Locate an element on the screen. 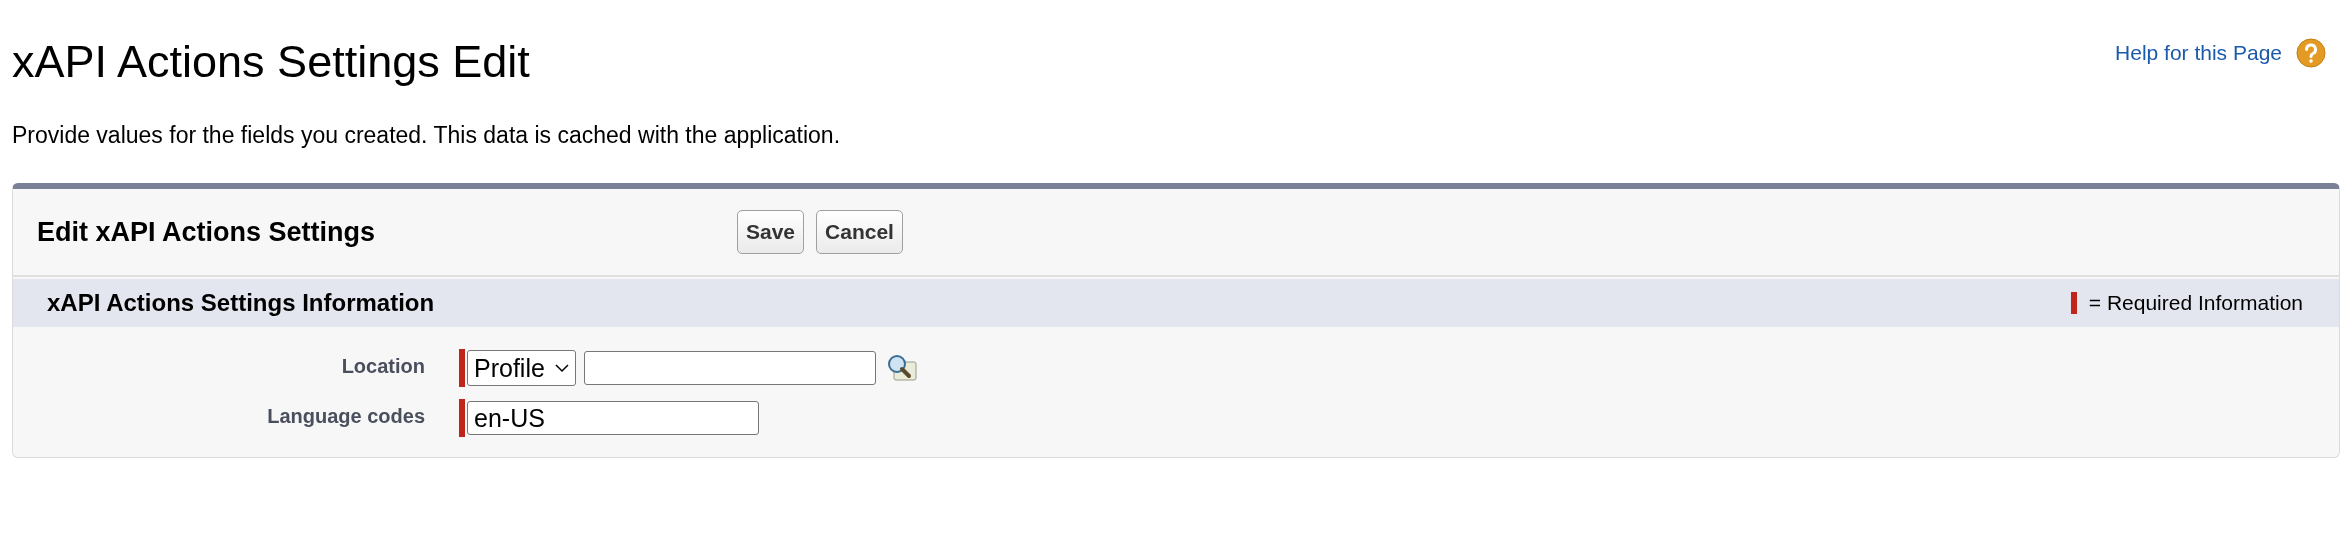 This screenshot has width=2352, height=538. help-link: Help for this Page is located at coordinates (2198, 53).